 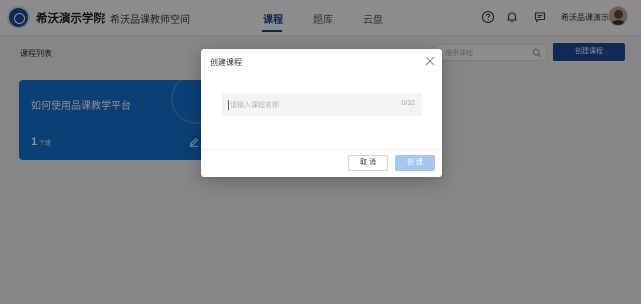 What do you see at coordinates (408, 103) in the screenshot?
I see `char-count: 0/32` at bounding box center [408, 103].